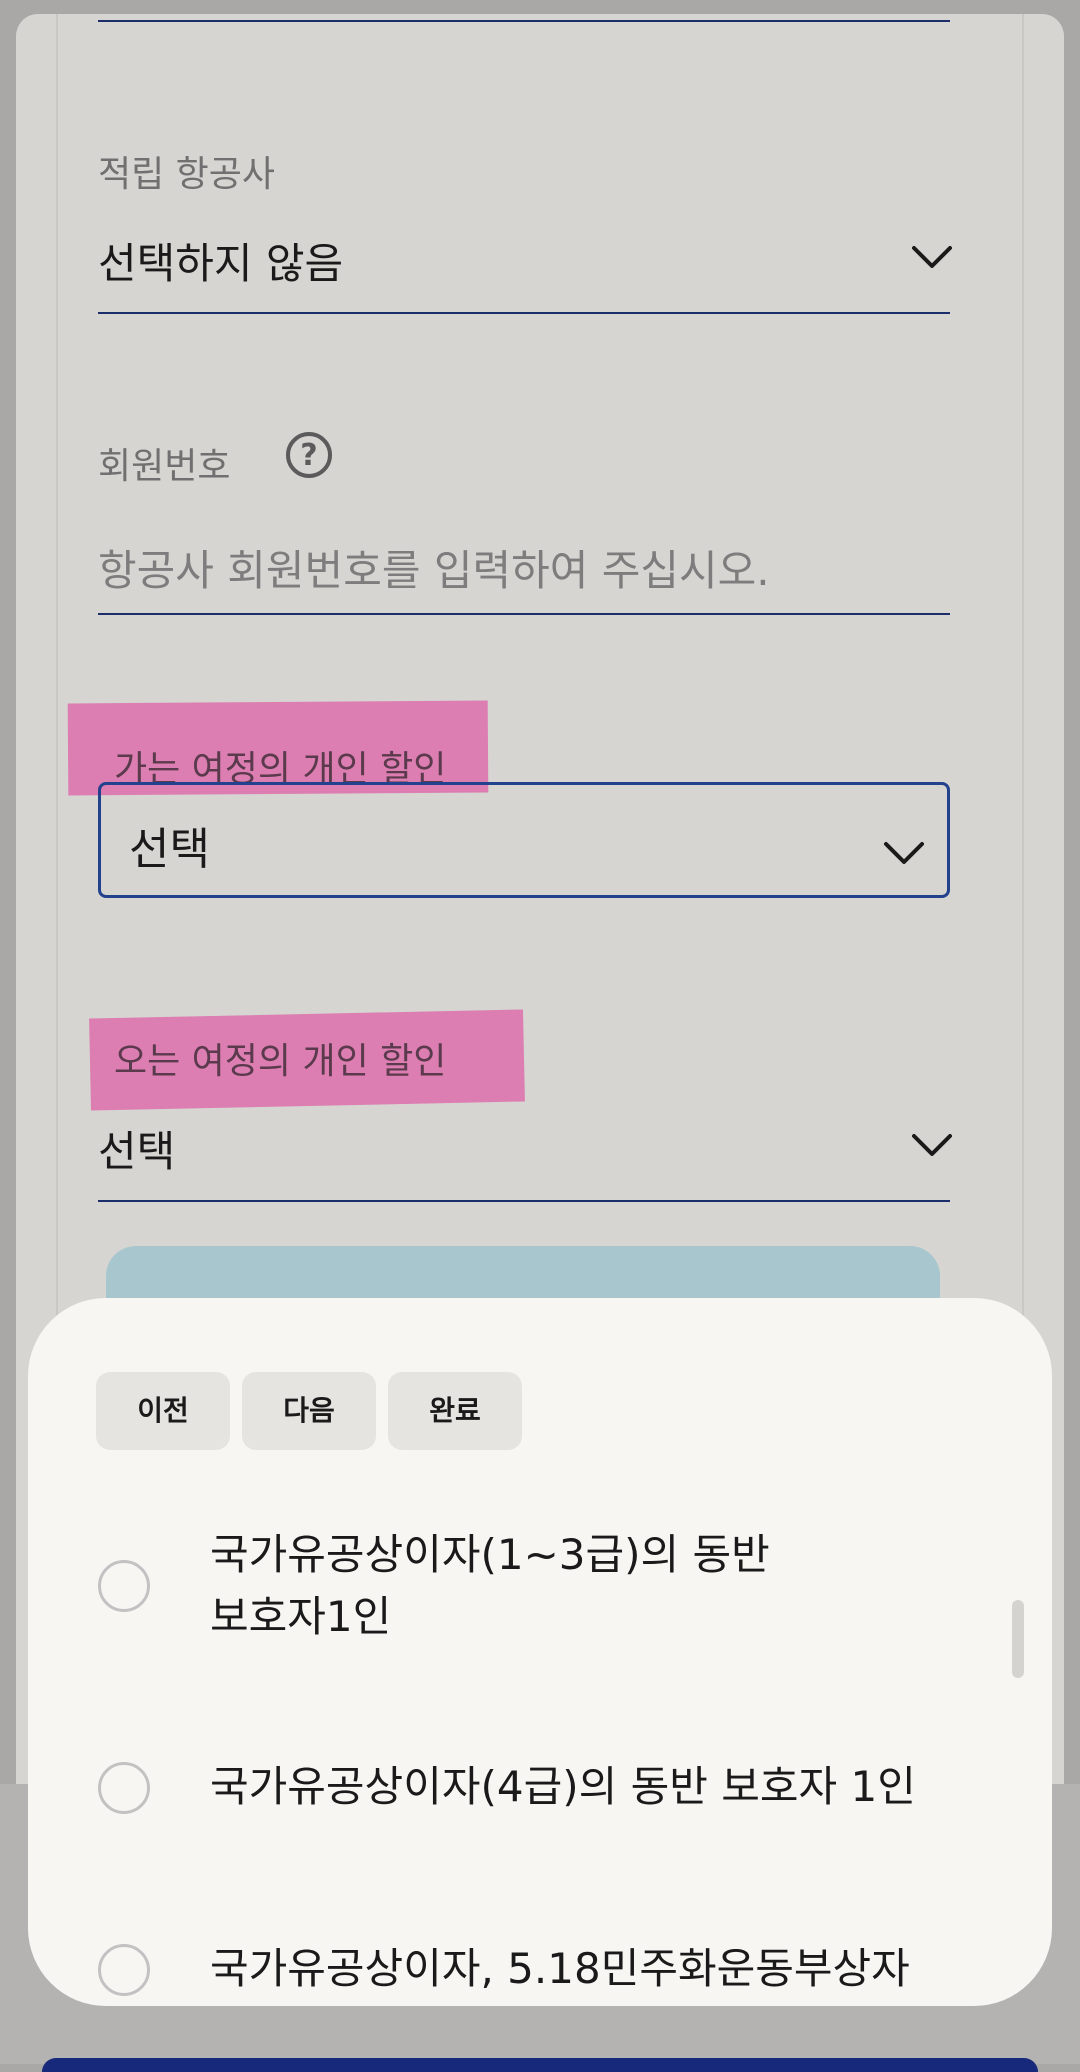 The image size is (1080, 2072). I want to click on member-number-underline, so click(524, 614).